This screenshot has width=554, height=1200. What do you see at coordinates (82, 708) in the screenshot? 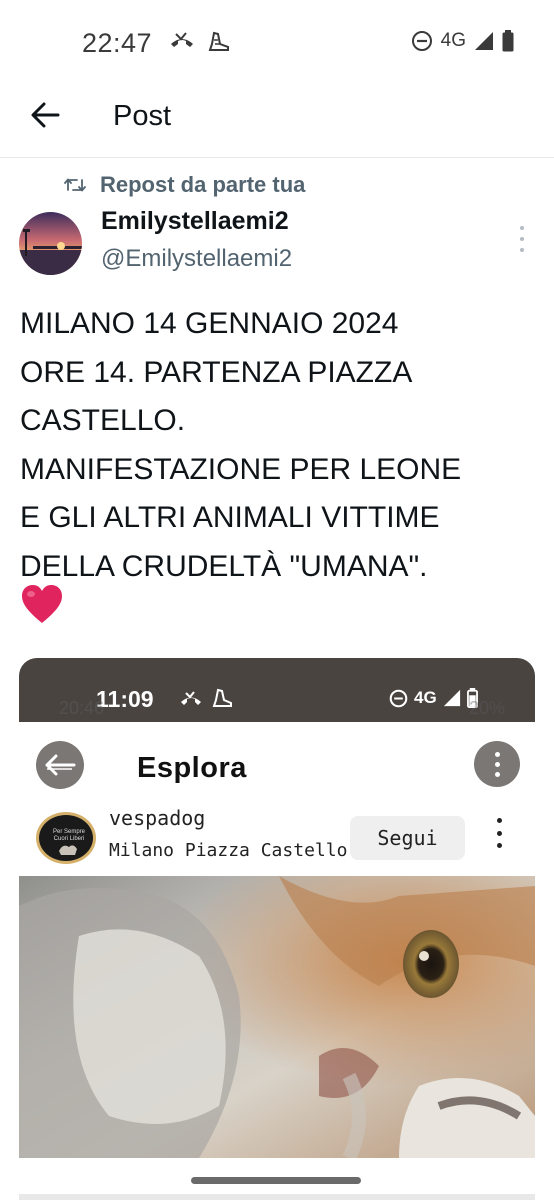
I see `media-ghost-time: 20:46` at bounding box center [82, 708].